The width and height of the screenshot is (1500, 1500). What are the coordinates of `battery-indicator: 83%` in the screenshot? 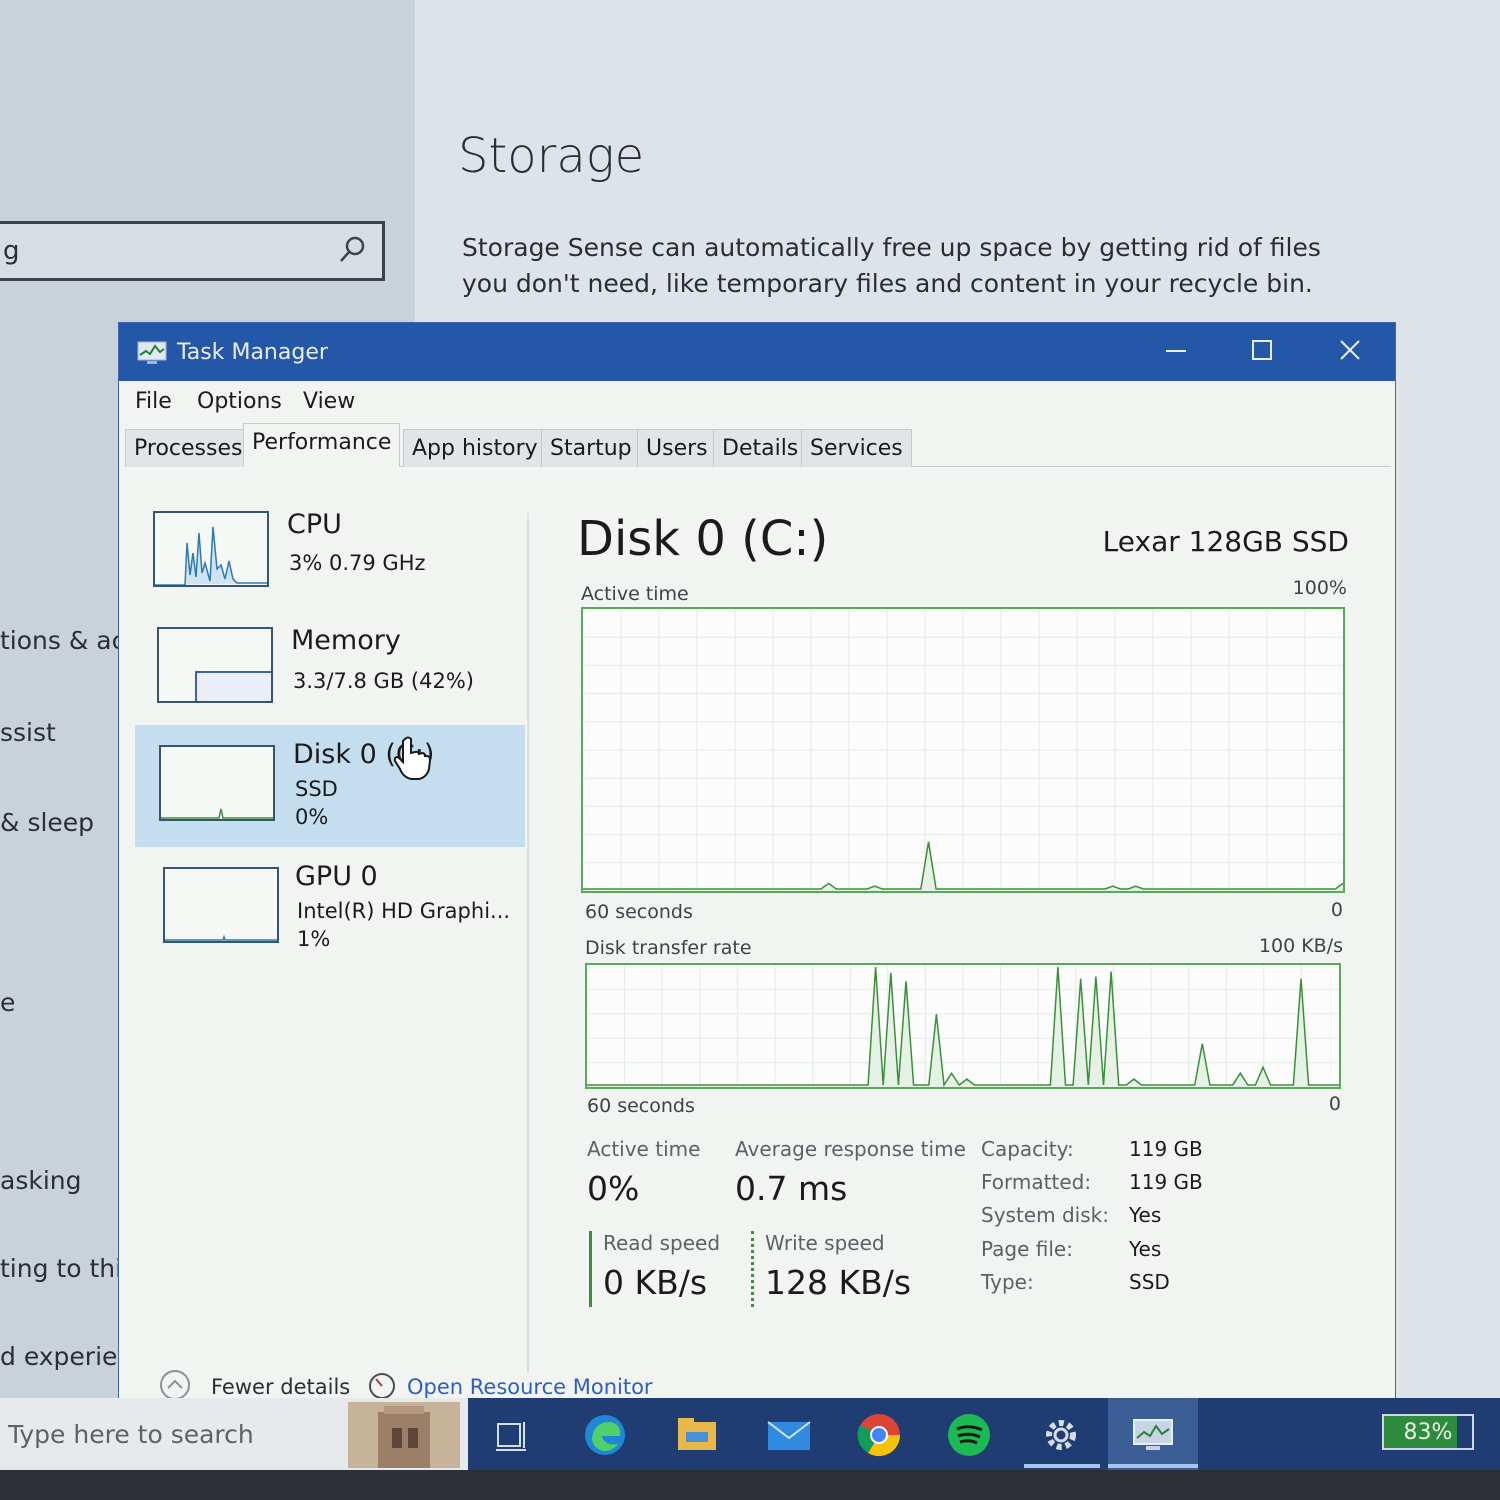 It's located at (1428, 1432).